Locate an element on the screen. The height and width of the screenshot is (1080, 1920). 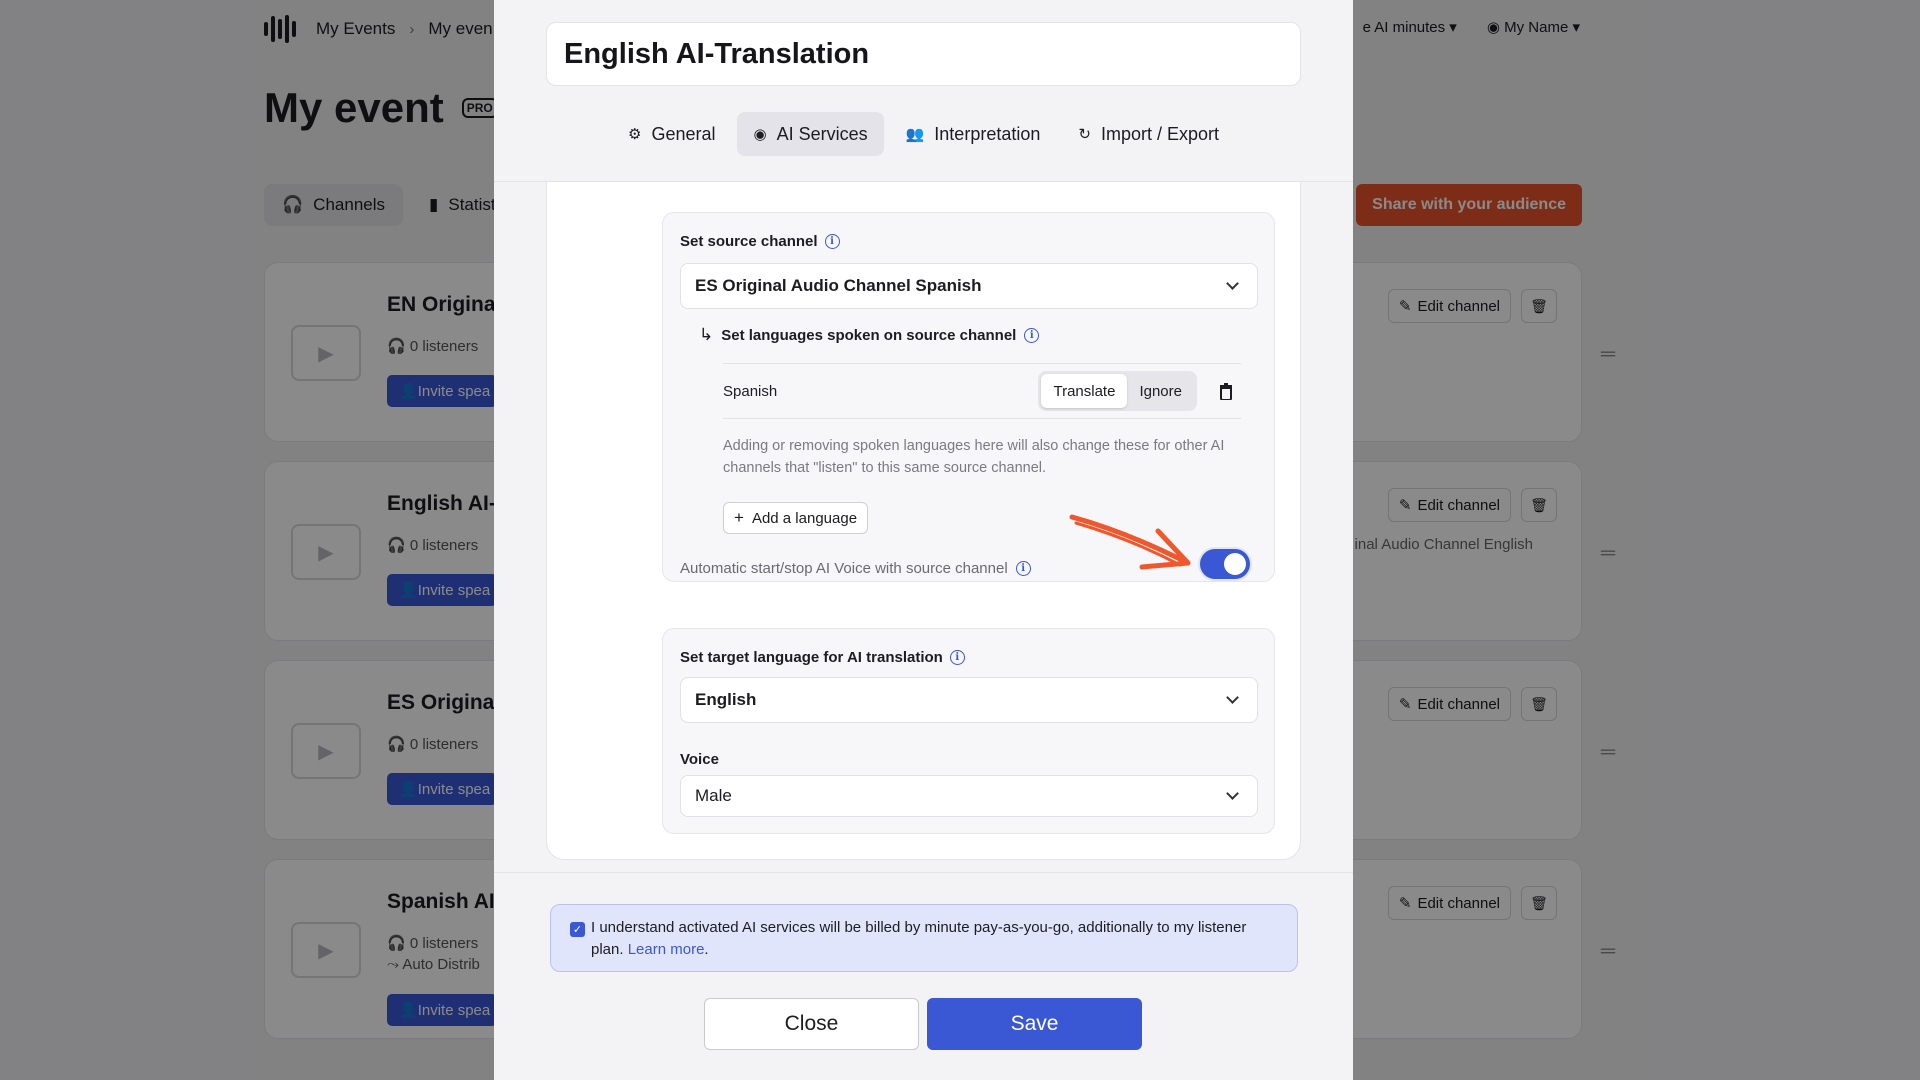
source-channel-label: Set source channel i is located at coordinates (760, 241).